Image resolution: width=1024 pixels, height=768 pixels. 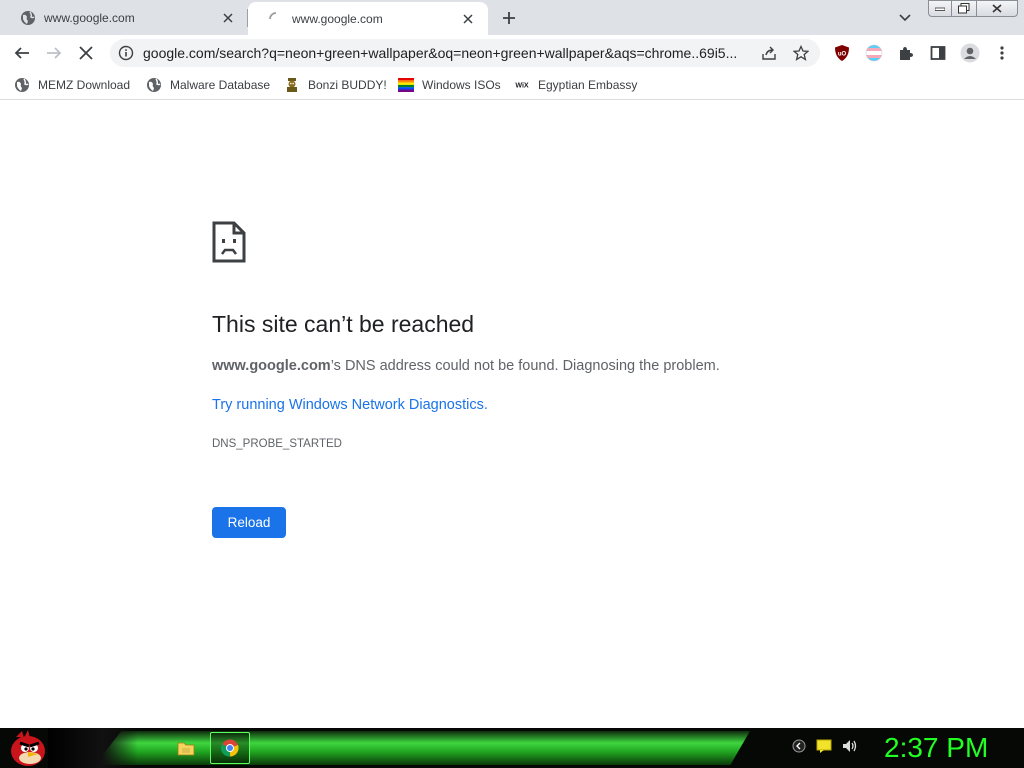 I want to click on minimize-button, so click(x=940, y=8).